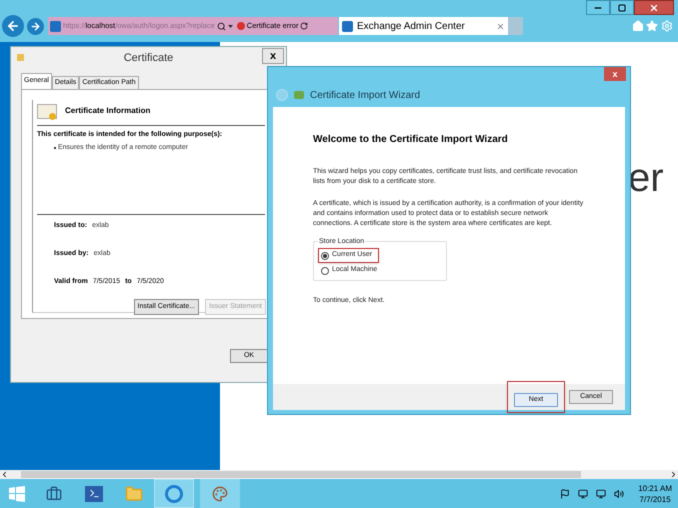  What do you see at coordinates (4, 474) in the screenshot?
I see `scroll-left-icon` at bounding box center [4, 474].